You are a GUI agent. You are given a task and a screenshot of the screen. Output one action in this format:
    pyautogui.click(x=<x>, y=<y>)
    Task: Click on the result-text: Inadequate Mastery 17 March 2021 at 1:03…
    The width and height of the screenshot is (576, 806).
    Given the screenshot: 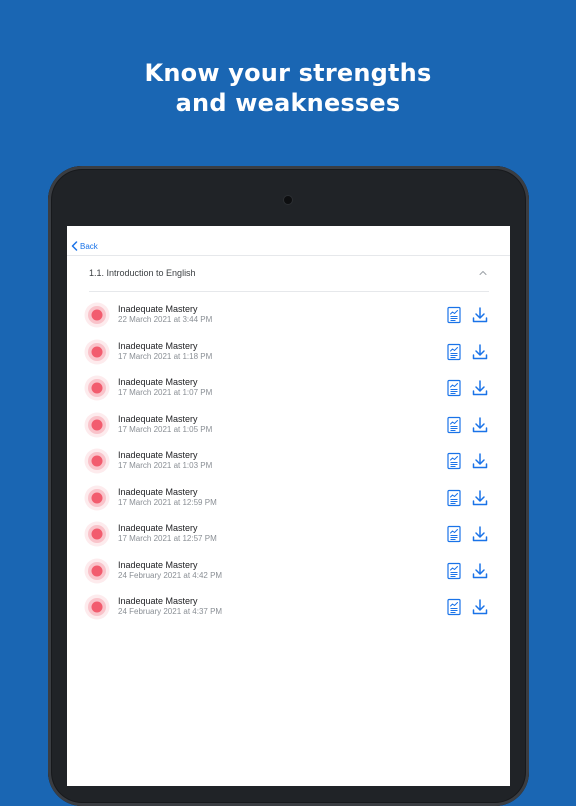 What is the action you would take?
    pyautogui.click(x=165, y=460)
    